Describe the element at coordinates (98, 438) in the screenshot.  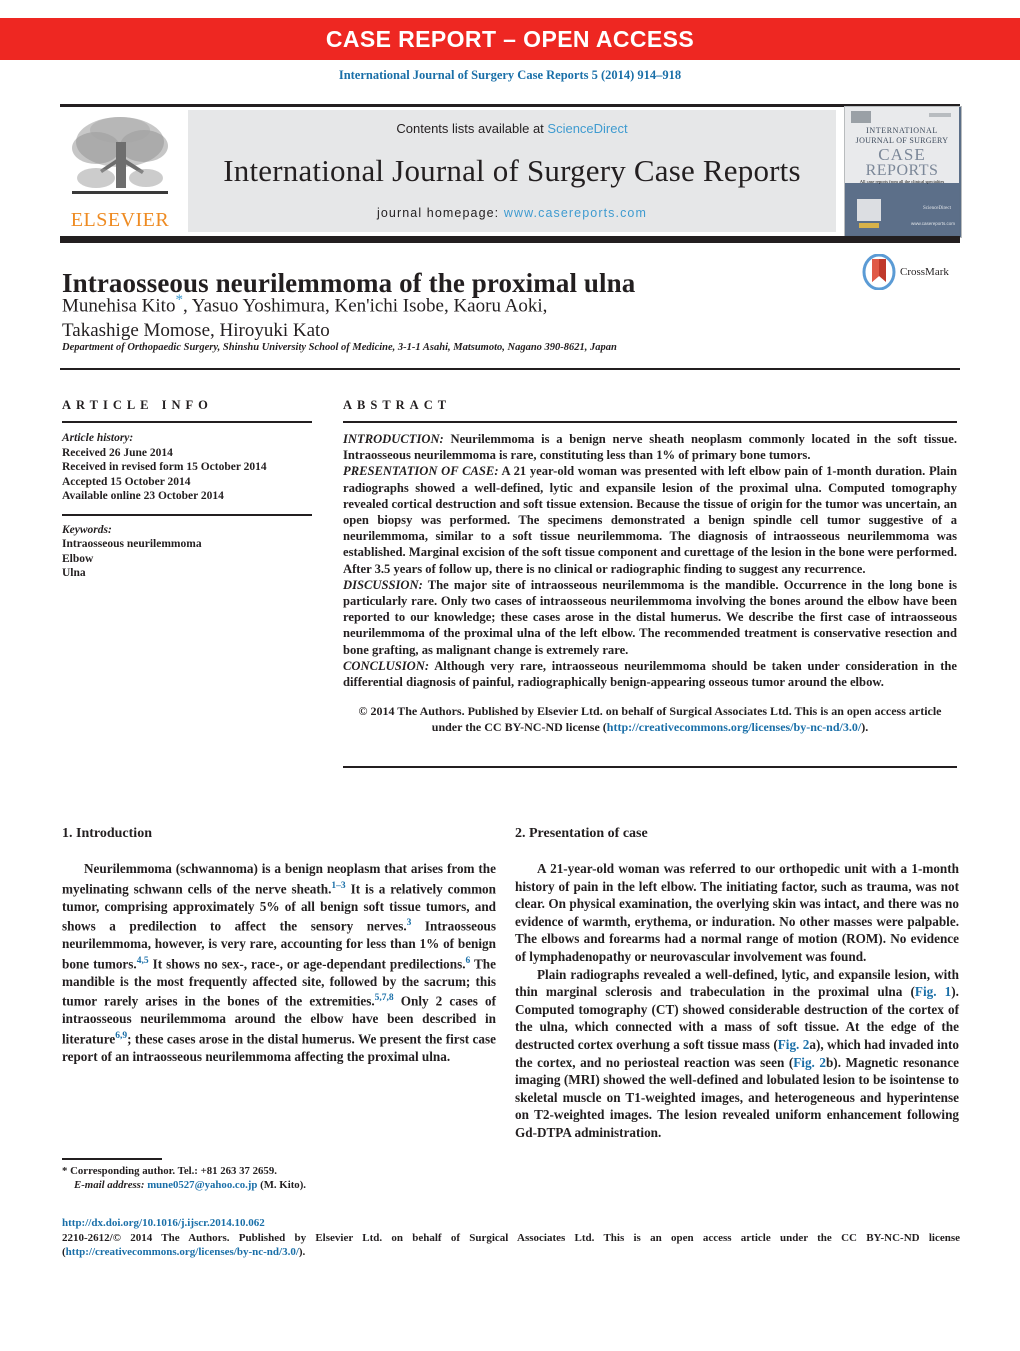
I see `article-history-label: Article history:` at that location.